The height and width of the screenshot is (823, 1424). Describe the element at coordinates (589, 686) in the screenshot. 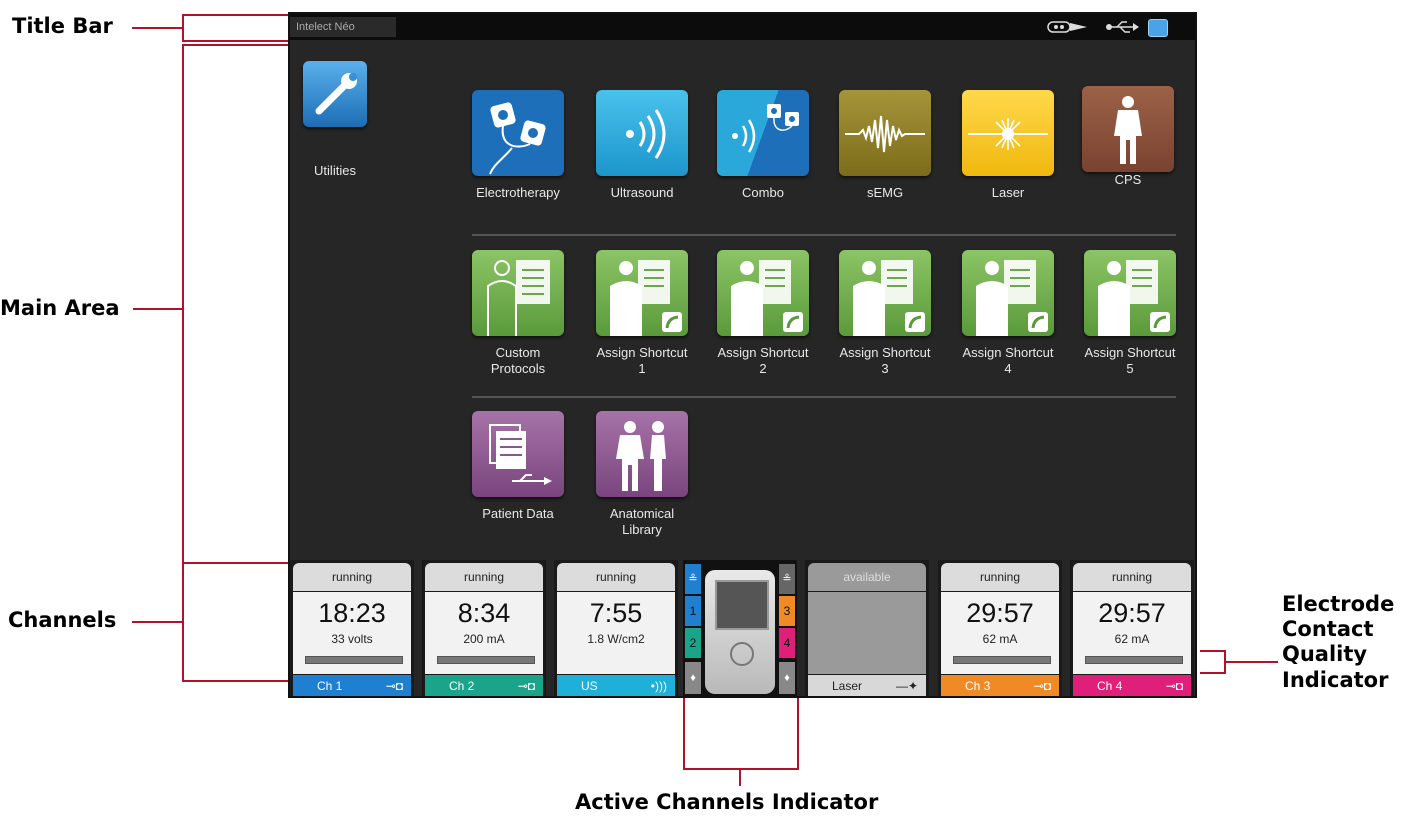

I see `channel-name: US` at that location.